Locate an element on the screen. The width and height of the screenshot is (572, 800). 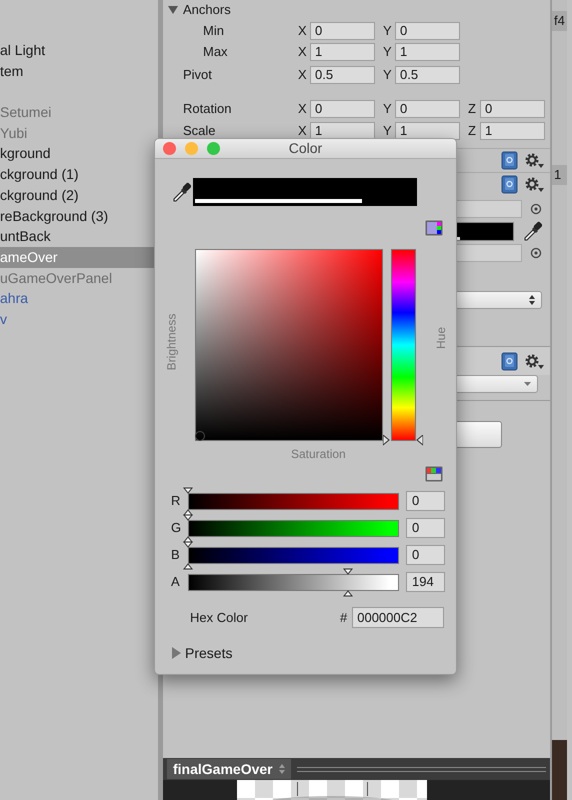
slider-mode-icon is located at coordinates (434, 474).